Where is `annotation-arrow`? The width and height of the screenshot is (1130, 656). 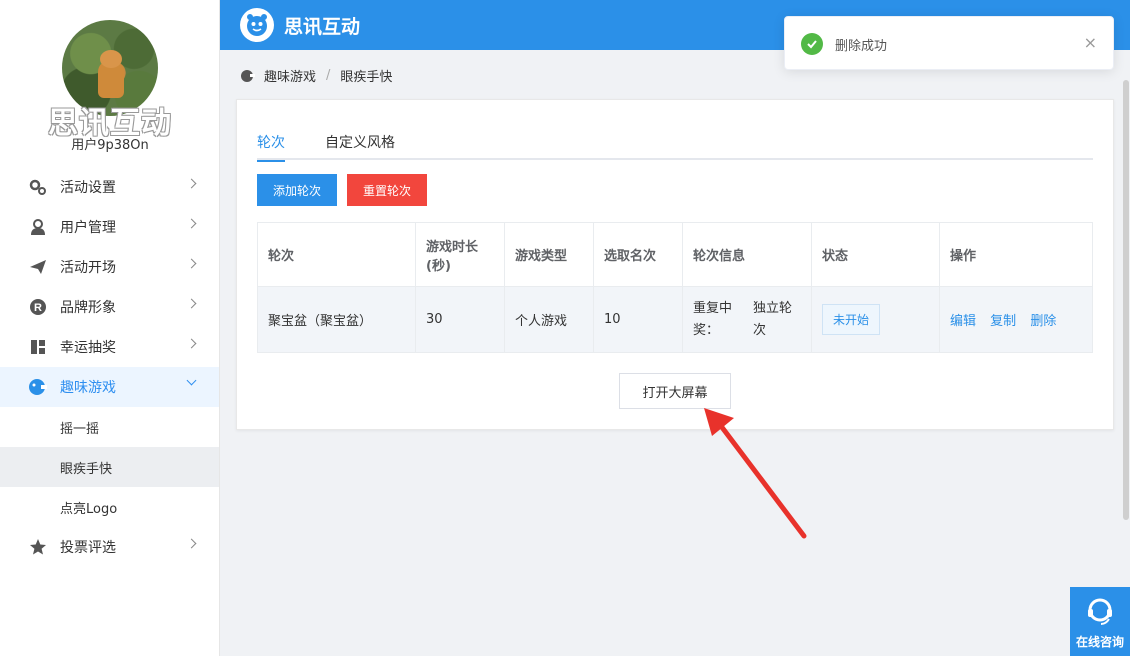 annotation-arrow is located at coordinates (755, 473).